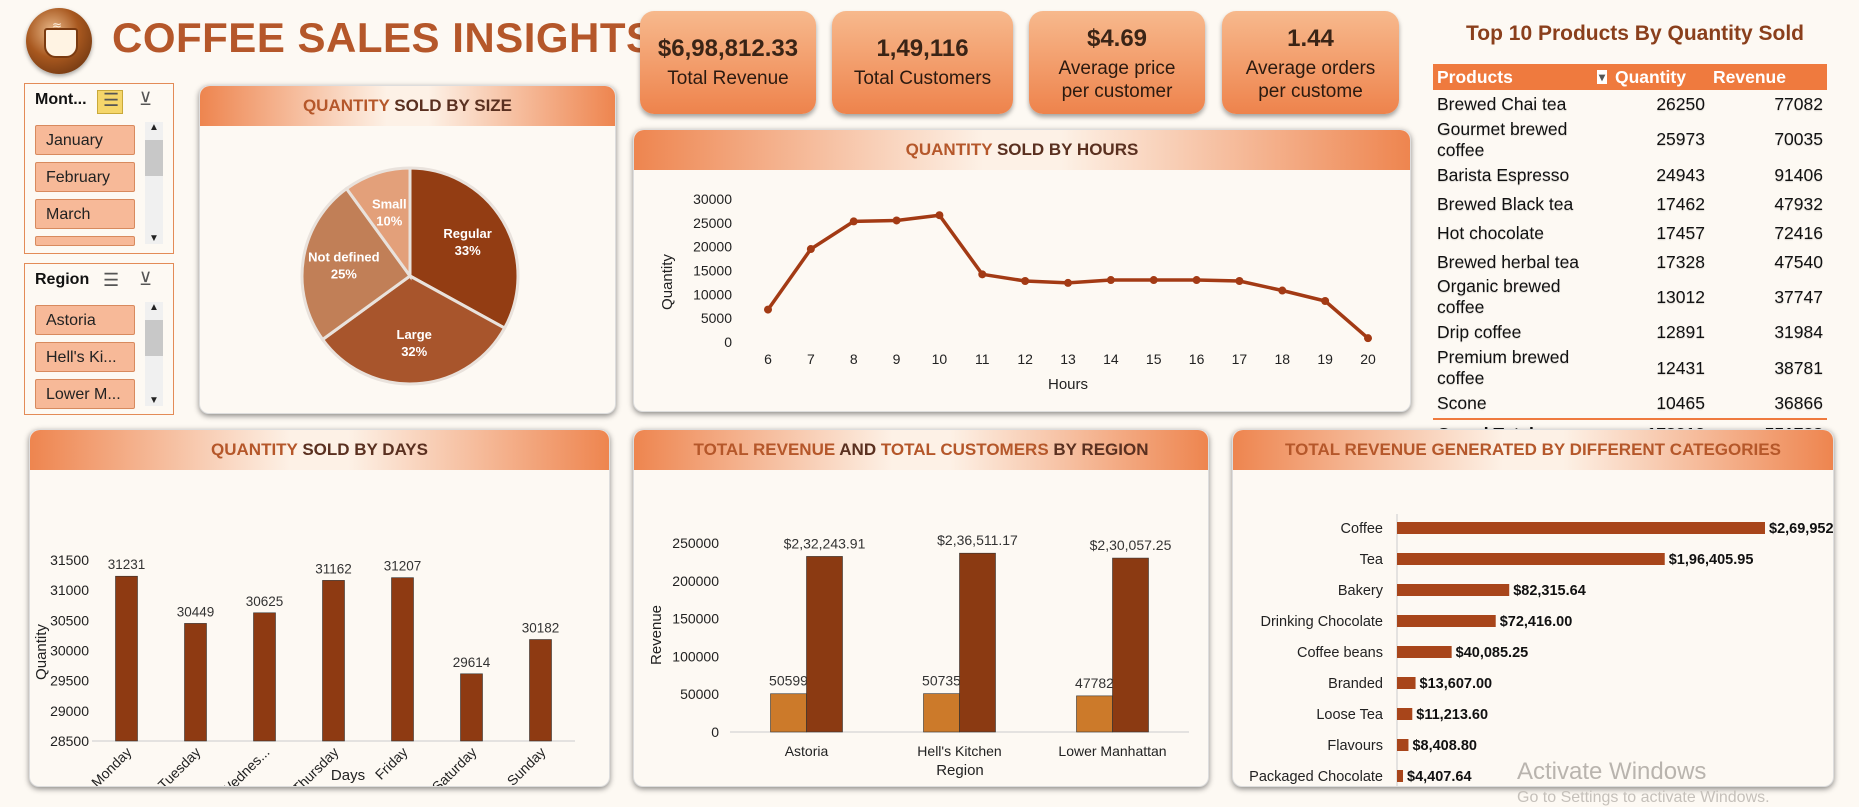 This screenshot has height=807, width=1859. I want to click on activate-windows-watermark-sub: Go to Settings to activate Windows., so click(1643, 797).